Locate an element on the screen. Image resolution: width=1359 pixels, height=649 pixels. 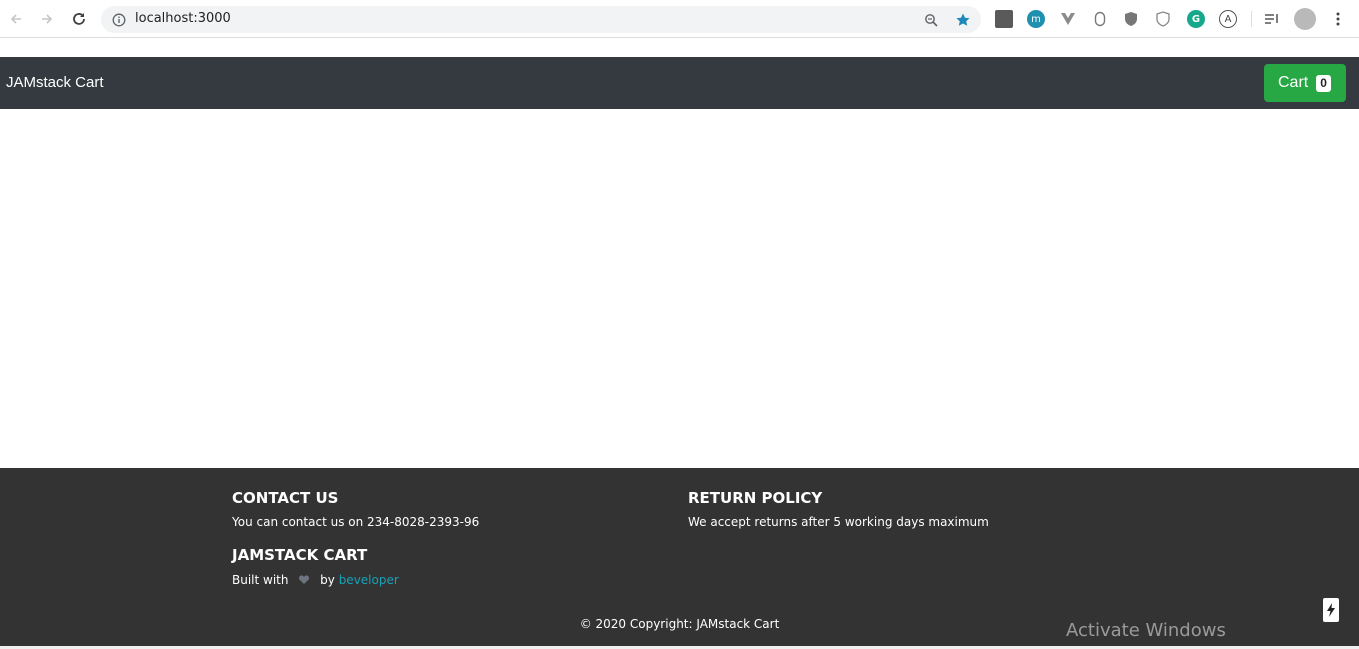
forward-icon is located at coordinates (47, 19).